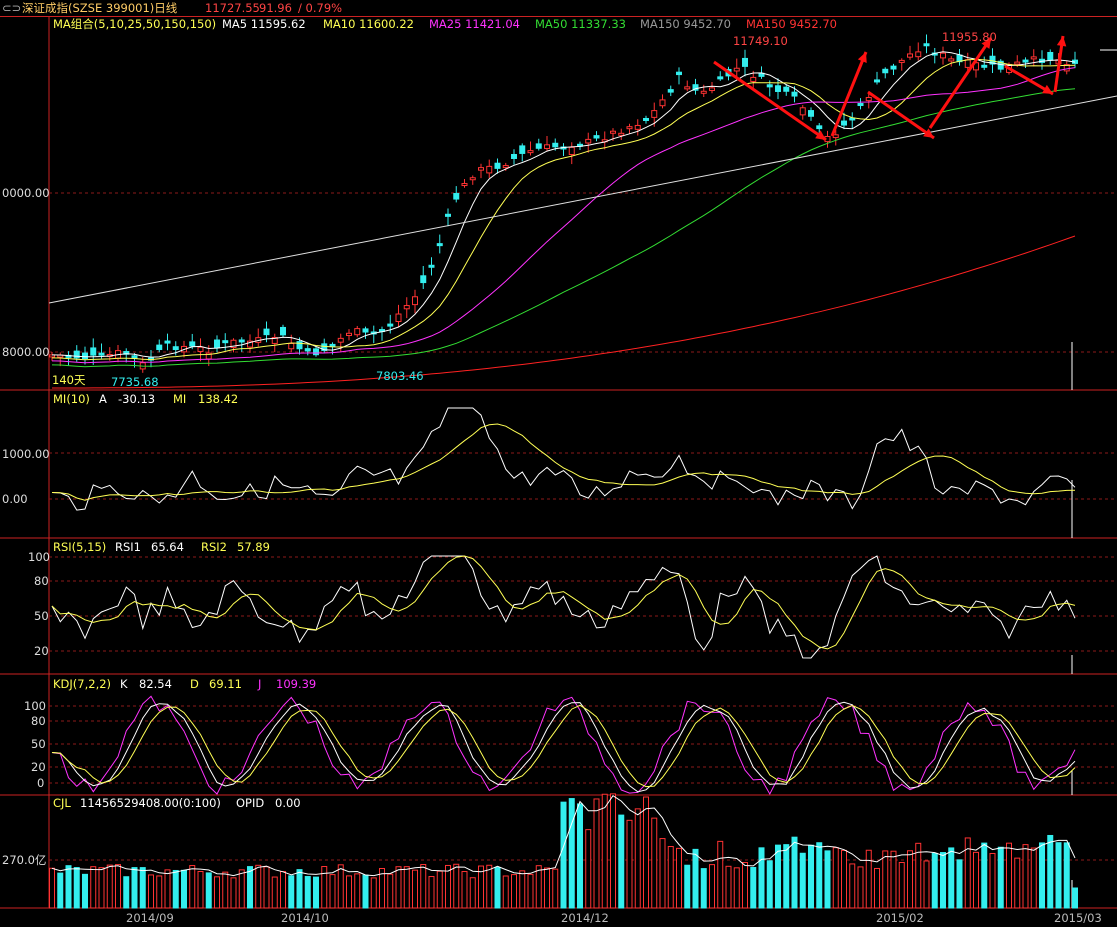  I want to click on rsi1-label: RSI1, so click(128, 547).